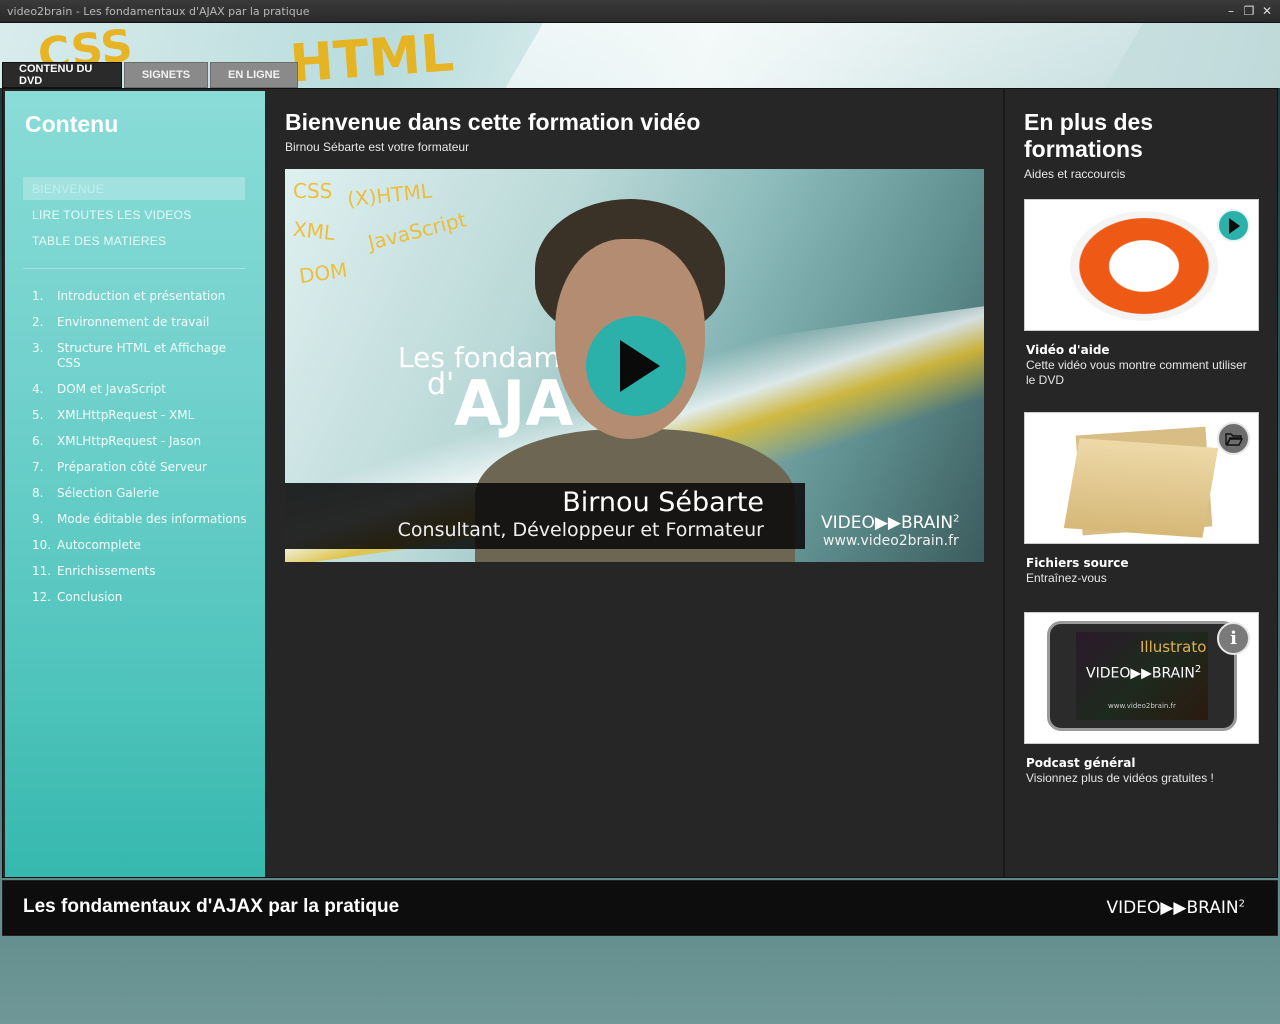 This screenshot has height=1024, width=1280. Describe the element at coordinates (372, 55) in the screenshot. I see `banner-word-html: HTML` at that location.